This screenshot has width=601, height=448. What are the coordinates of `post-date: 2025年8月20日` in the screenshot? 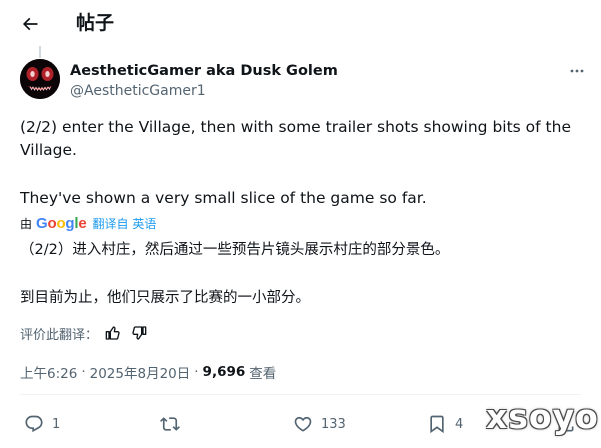 It's located at (140, 372).